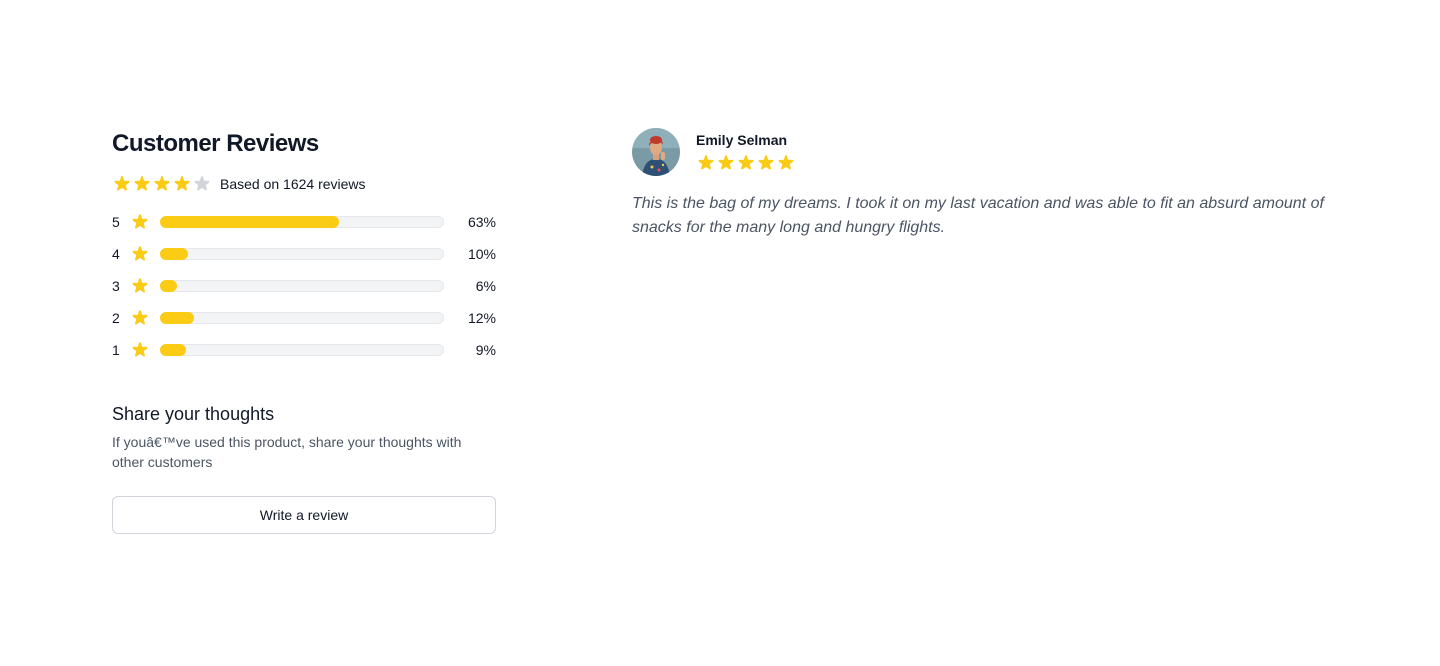 The width and height of the screenshot is (1440, 666). I want to click on average-rating: Based on 1624 reviews, so click(304, 184).